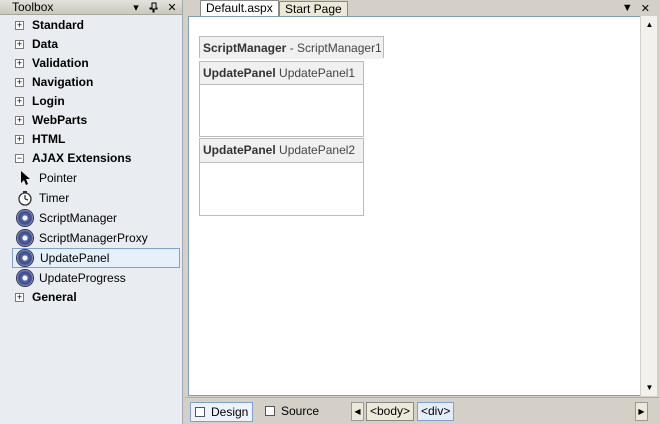 The image size is (660, 424). I want to click on nav-left-icon: ◀, so click(357, 411).